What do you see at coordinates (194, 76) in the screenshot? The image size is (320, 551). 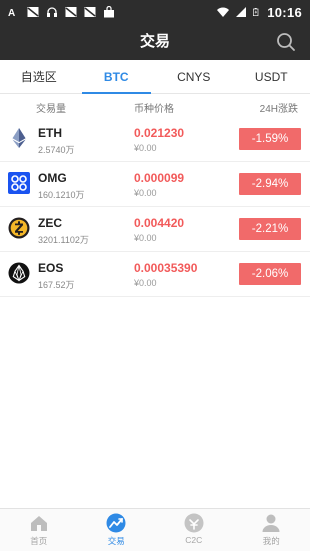 I see `tab-cnys: CNYS` at bounding box center [194, 76].